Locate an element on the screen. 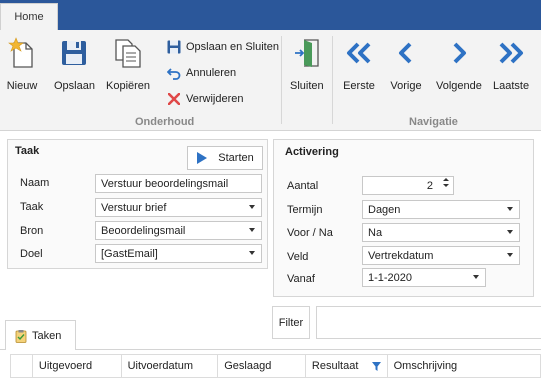  save-and-close-button: Opslaan en Sluiten is located at coordinates (222, 47).